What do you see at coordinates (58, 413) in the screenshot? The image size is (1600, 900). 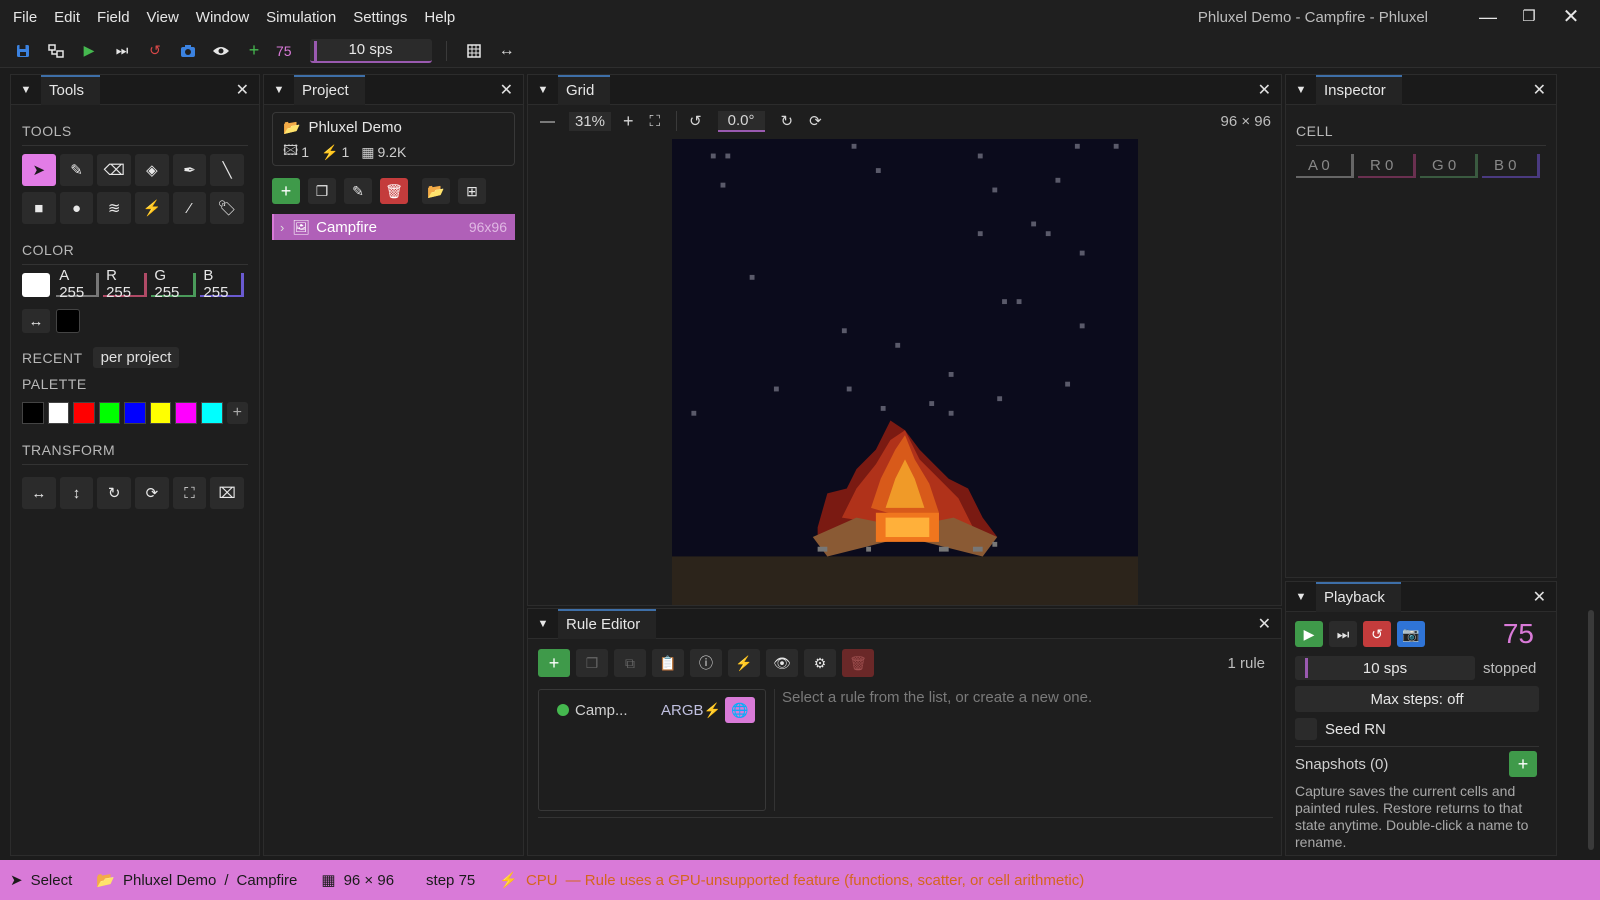 I see `palette-swatch-white` at bounding box center [58, 413].